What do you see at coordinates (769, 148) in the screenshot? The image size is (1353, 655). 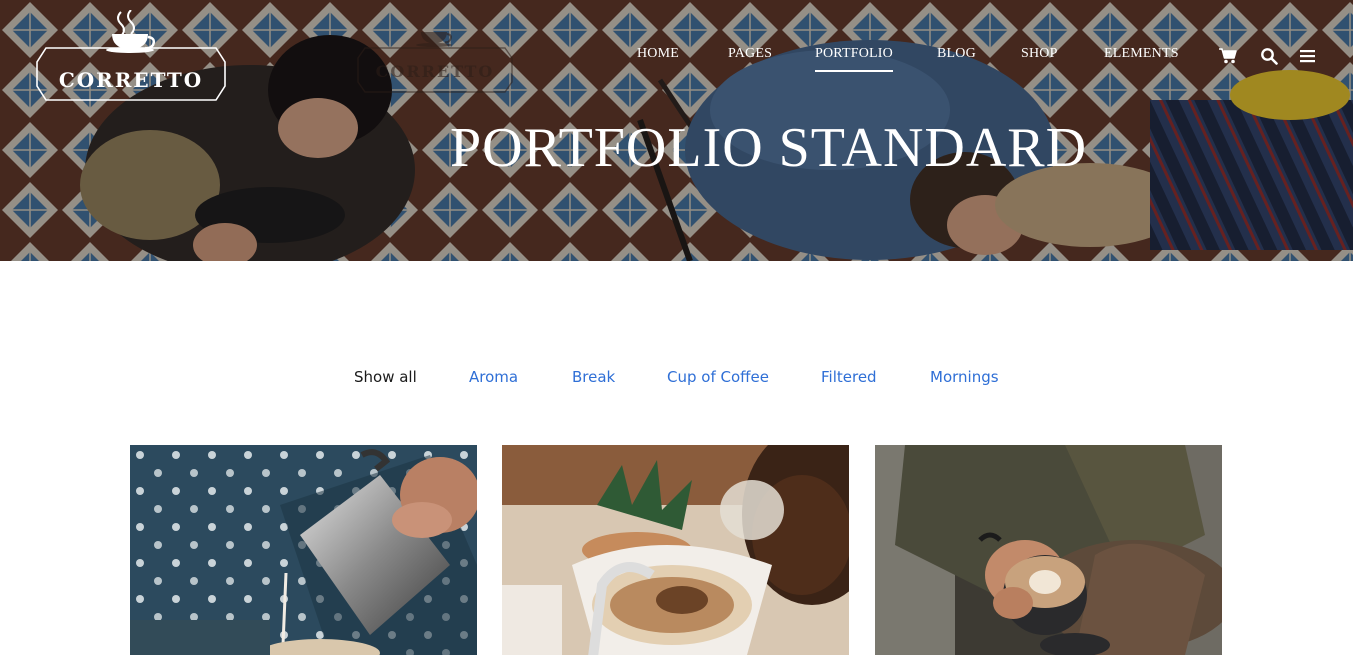 I see `page-title: PORTFOLIO STANDARD` at bounding box center [769, 148].